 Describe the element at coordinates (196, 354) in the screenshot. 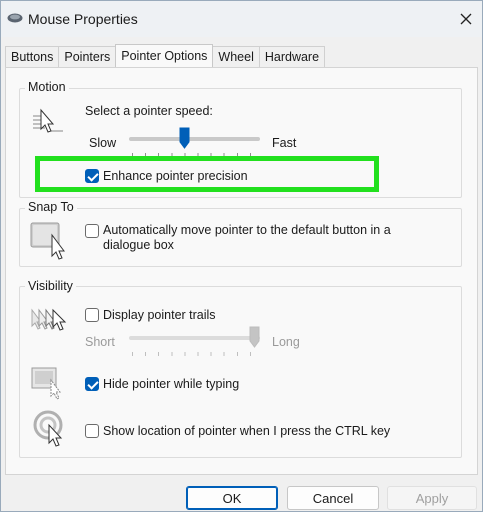

I see `trail-length-ticks` at that location.